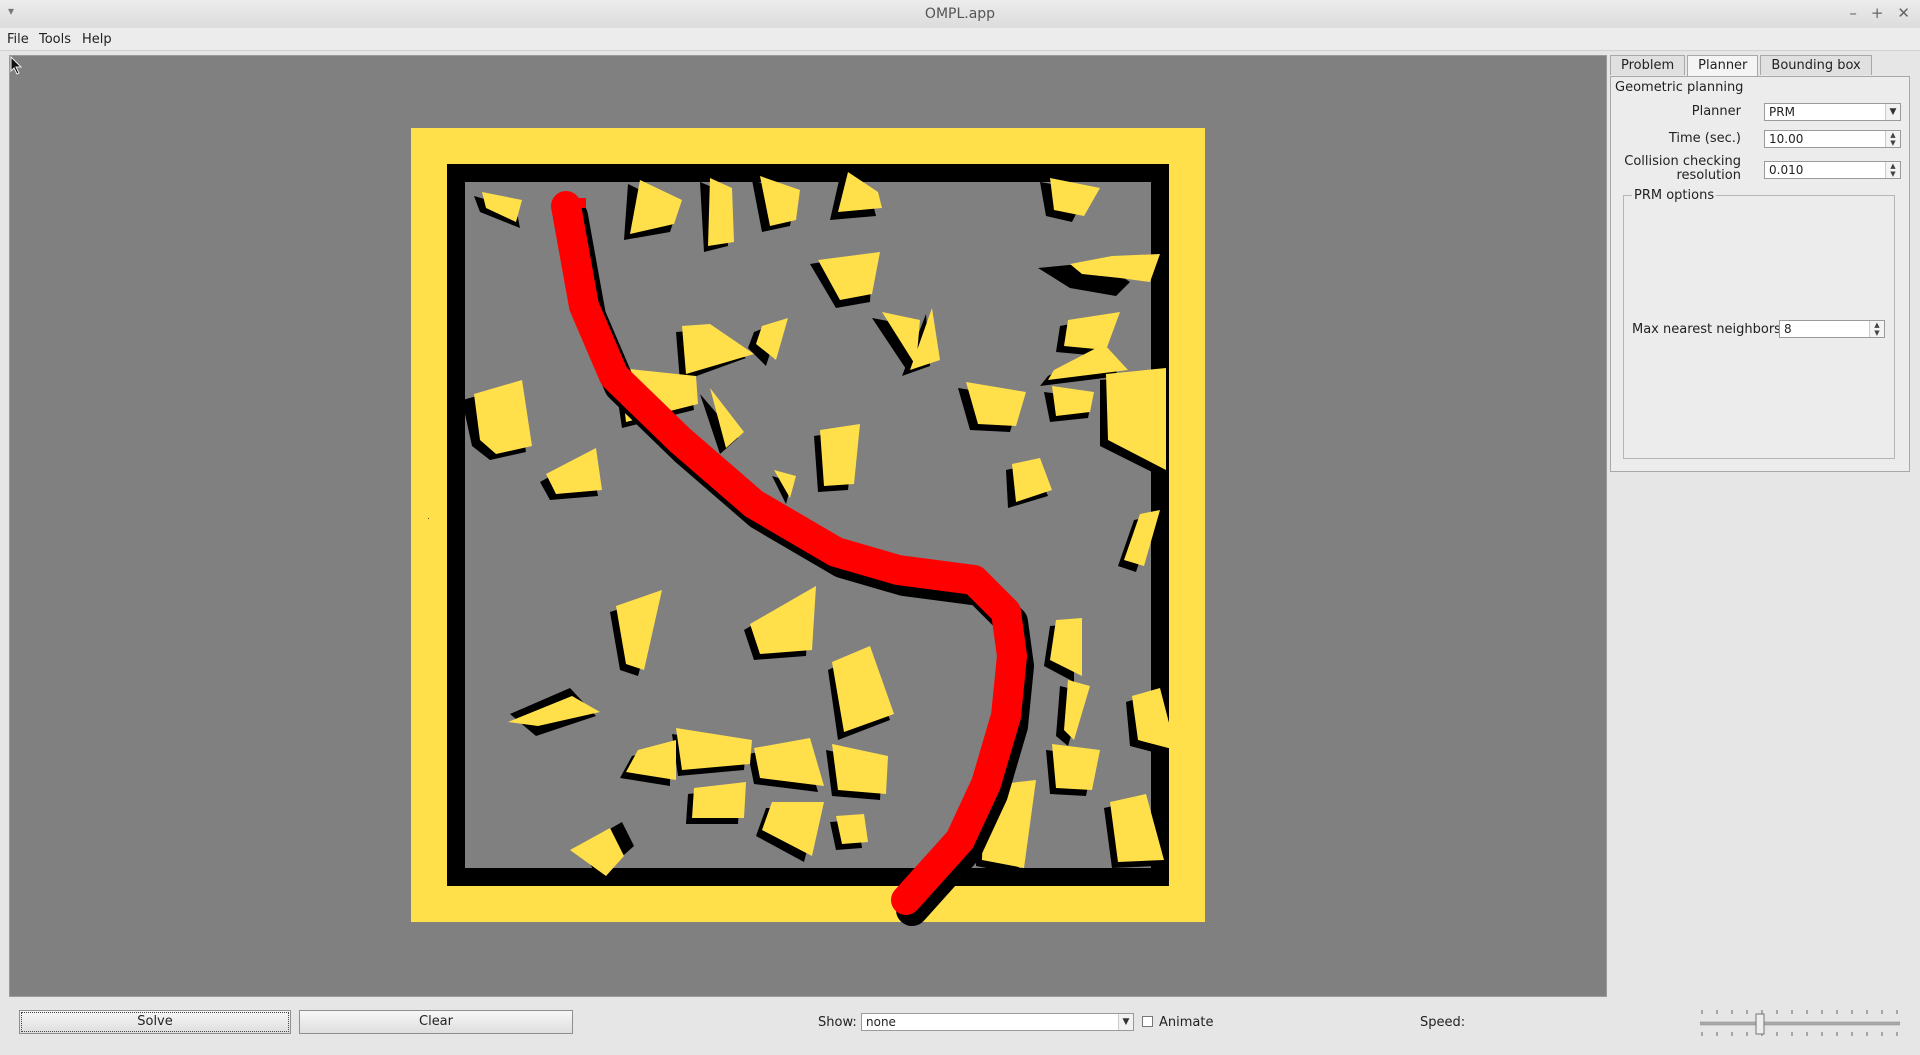 The width and height of the screenshot is (1920, 1055). I want to click on menu-help: Help, so click(97, 39).